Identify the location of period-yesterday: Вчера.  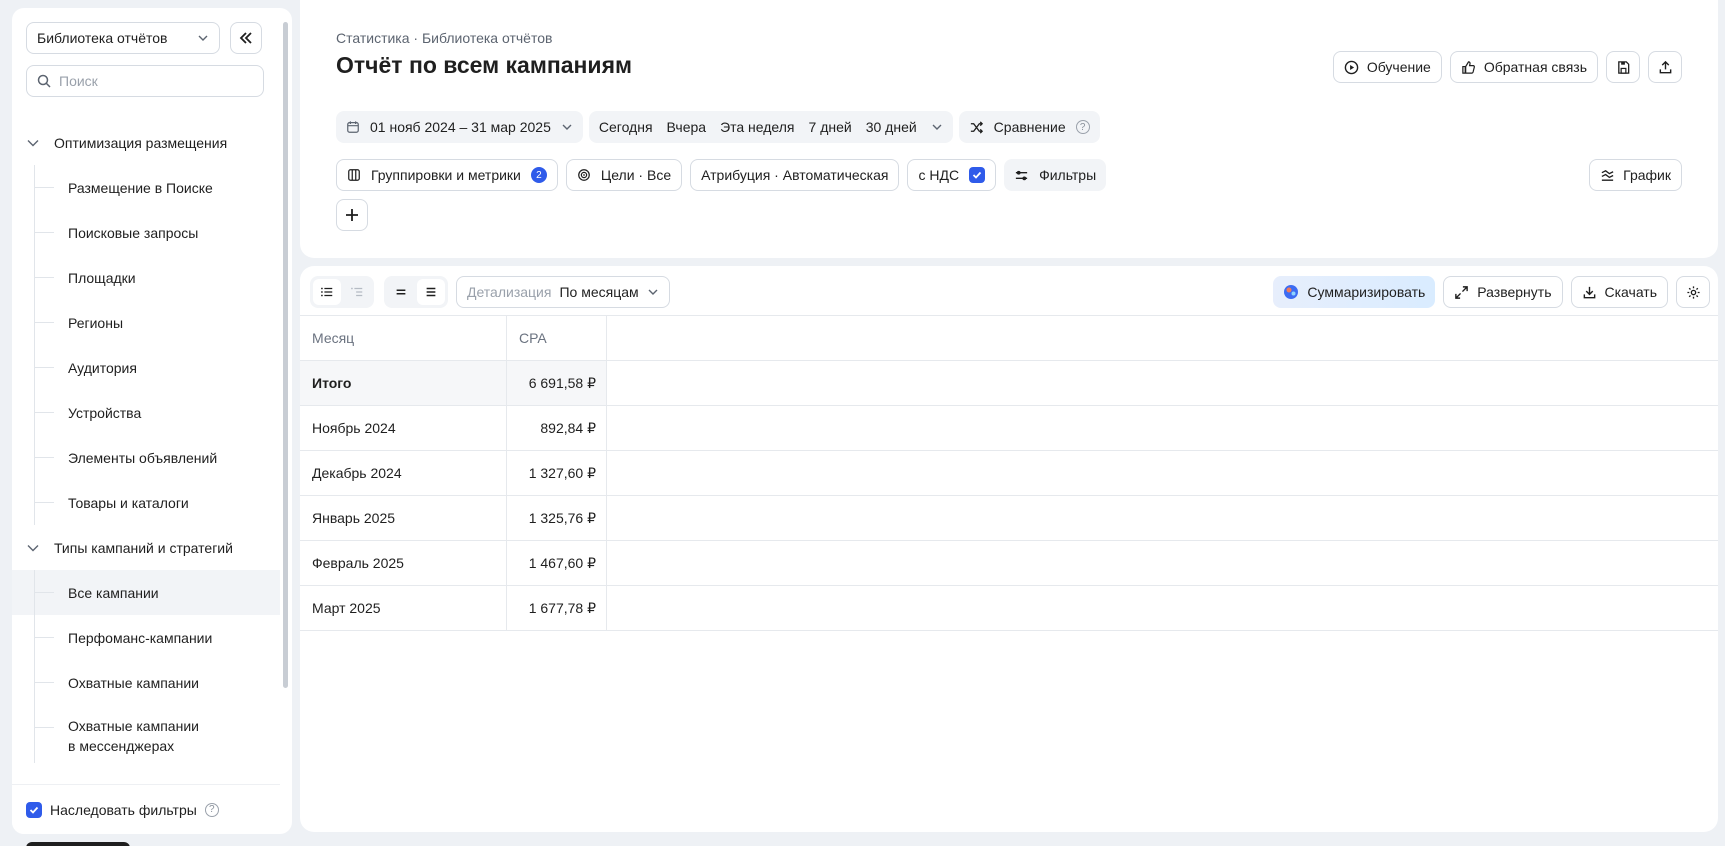
(687, 127).